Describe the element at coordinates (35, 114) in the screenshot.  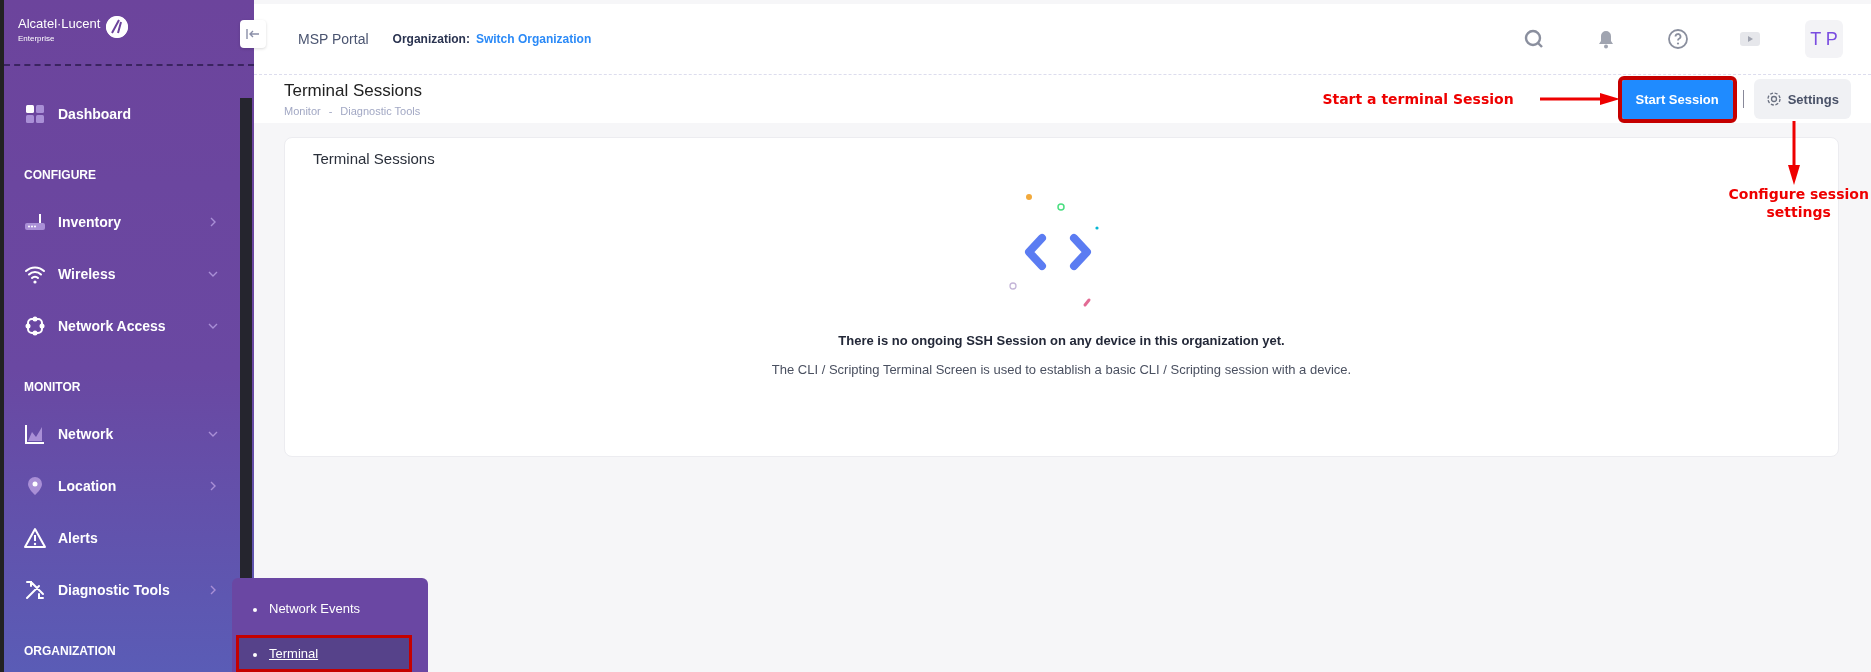
I see `dashboard-icon` at that location.